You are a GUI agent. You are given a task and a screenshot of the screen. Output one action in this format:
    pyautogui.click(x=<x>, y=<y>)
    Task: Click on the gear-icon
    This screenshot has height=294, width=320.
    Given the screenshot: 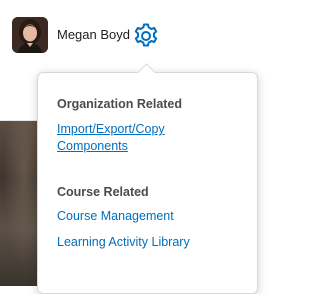 What is the action you would take?
    pyautogui.click(x=146, y=35)
    